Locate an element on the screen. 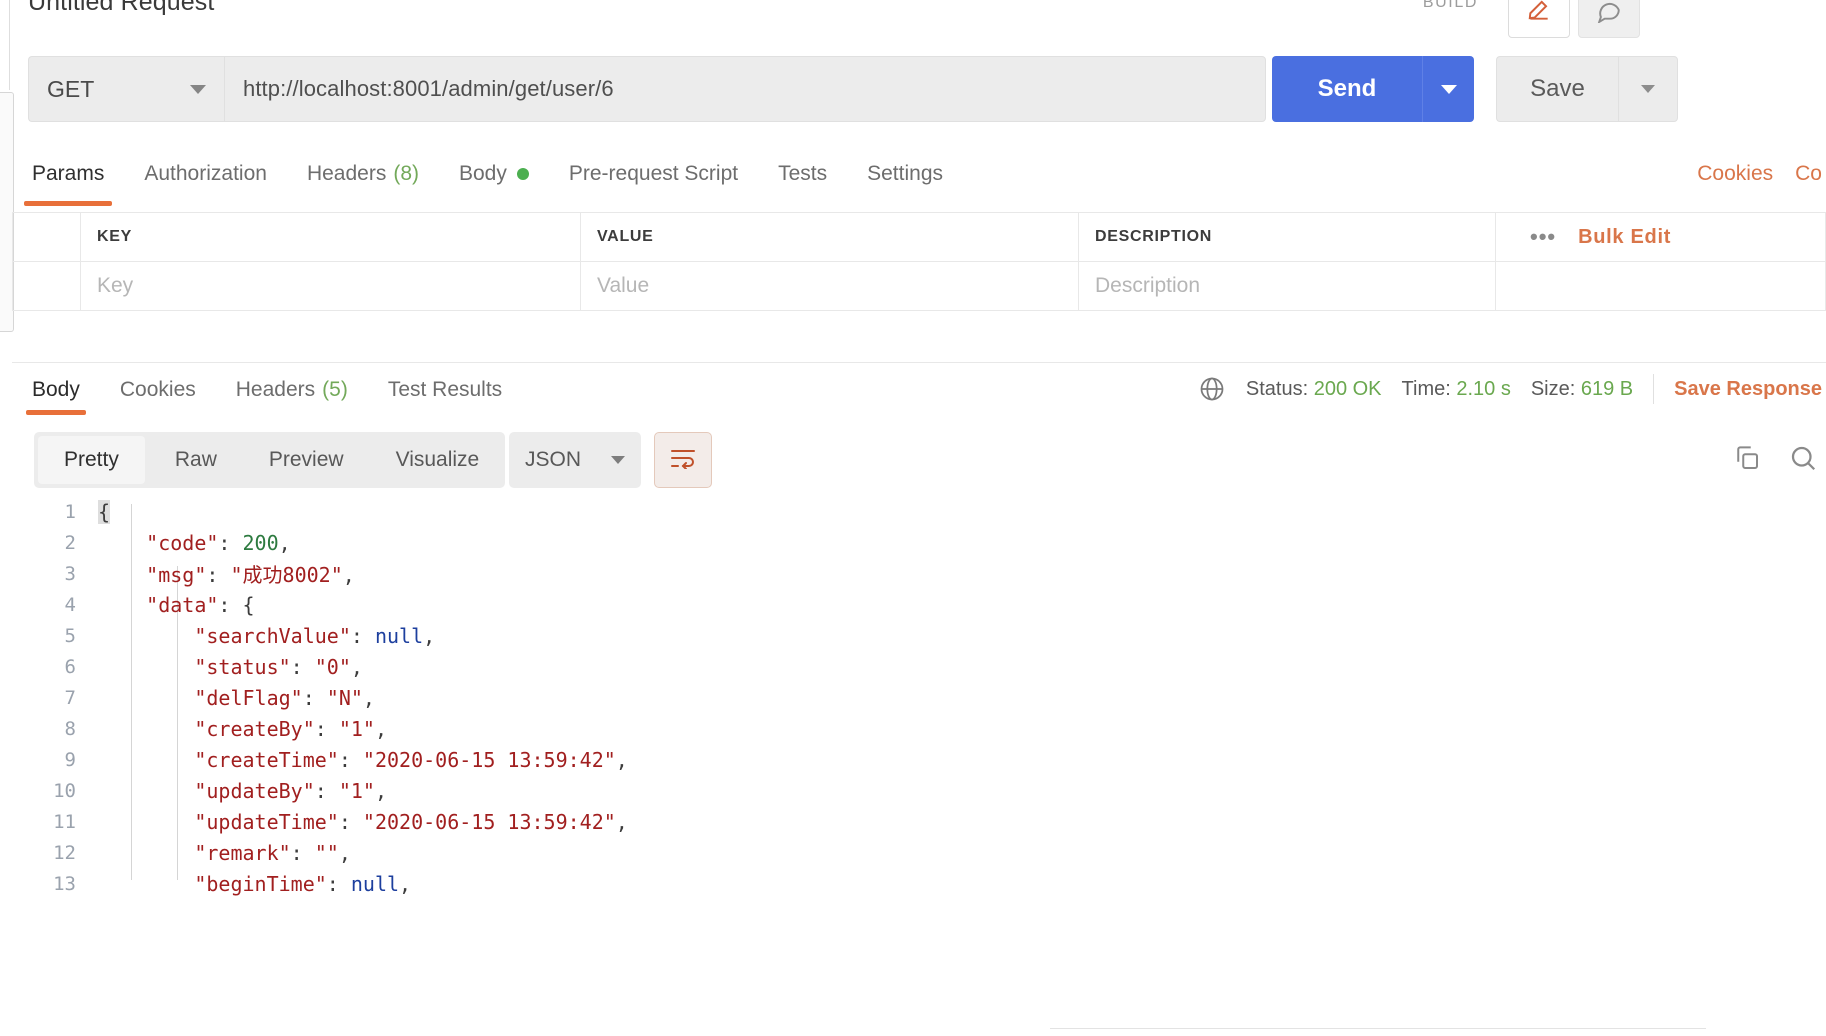 This screenshot has height=1036, width=1826. send-options-button is located at coordinates (1448, 89).